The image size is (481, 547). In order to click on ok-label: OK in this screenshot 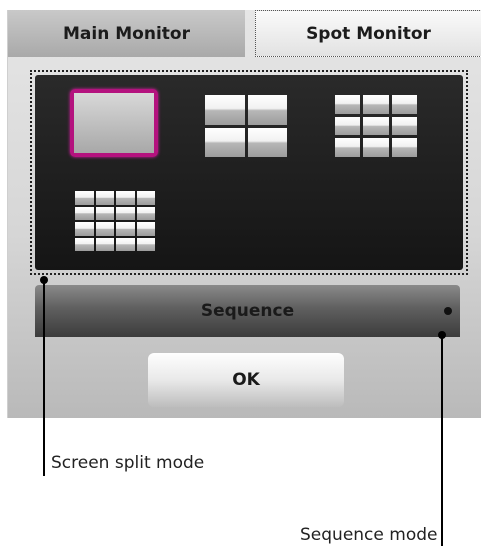, I will do `click(246, 380)`.